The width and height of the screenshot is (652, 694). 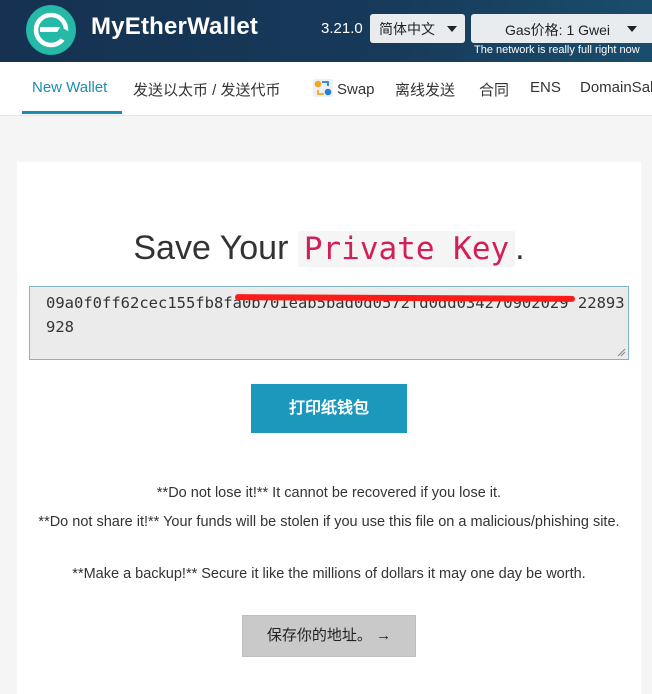 What do you see at coordinates (407, 29) in the screenshot?
I see `language-label: 简体中文` at bounding box center [407, 29].